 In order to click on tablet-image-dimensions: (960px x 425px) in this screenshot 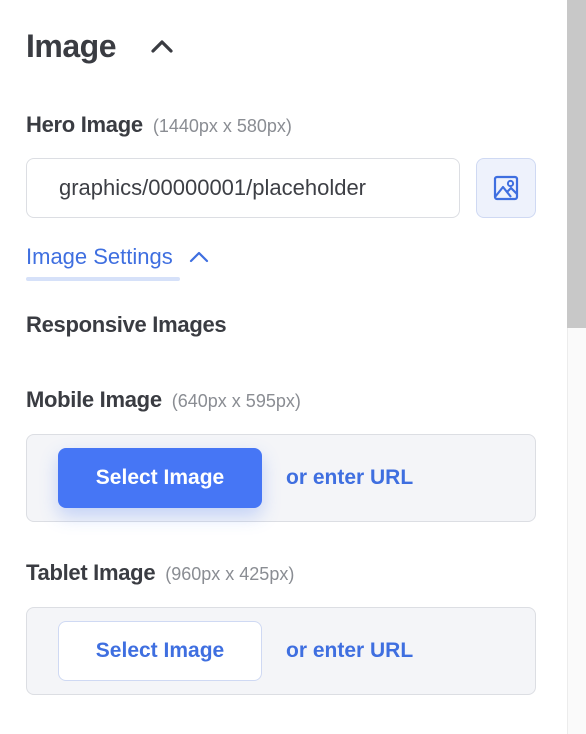, I will do `click(230, 574)`.